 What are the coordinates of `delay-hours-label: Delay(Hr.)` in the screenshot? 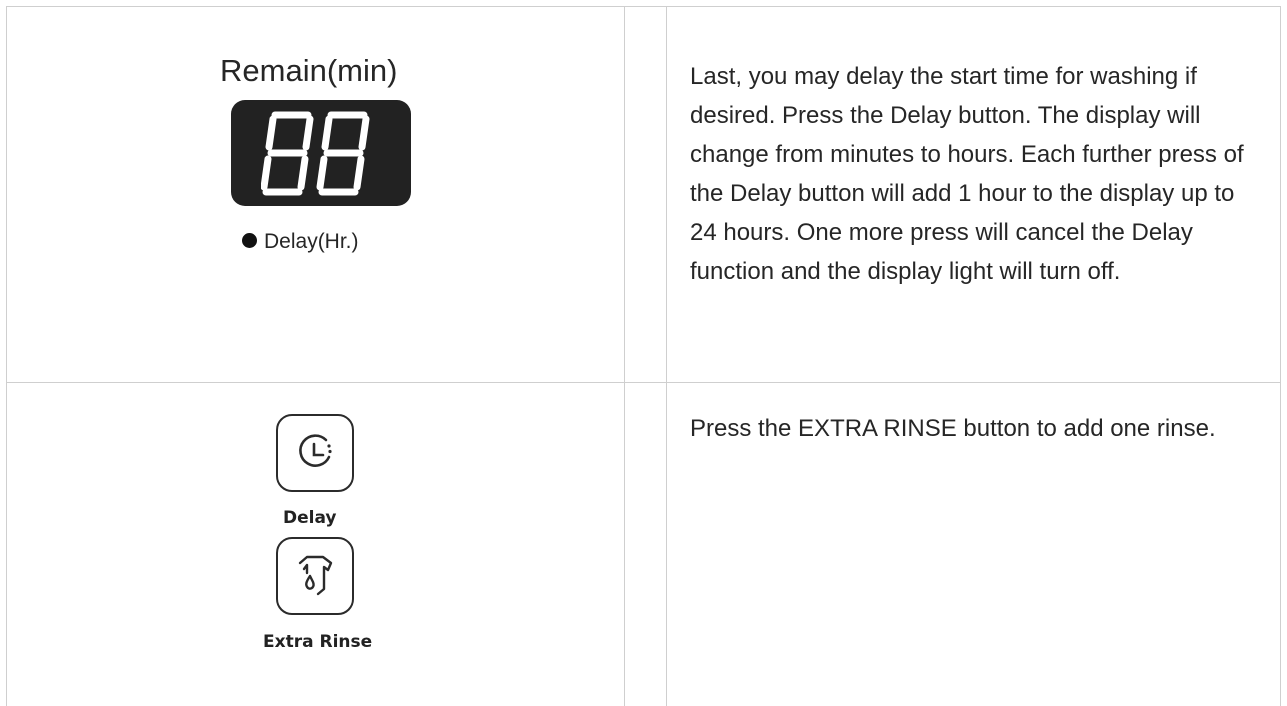 It's located at (311, 241).